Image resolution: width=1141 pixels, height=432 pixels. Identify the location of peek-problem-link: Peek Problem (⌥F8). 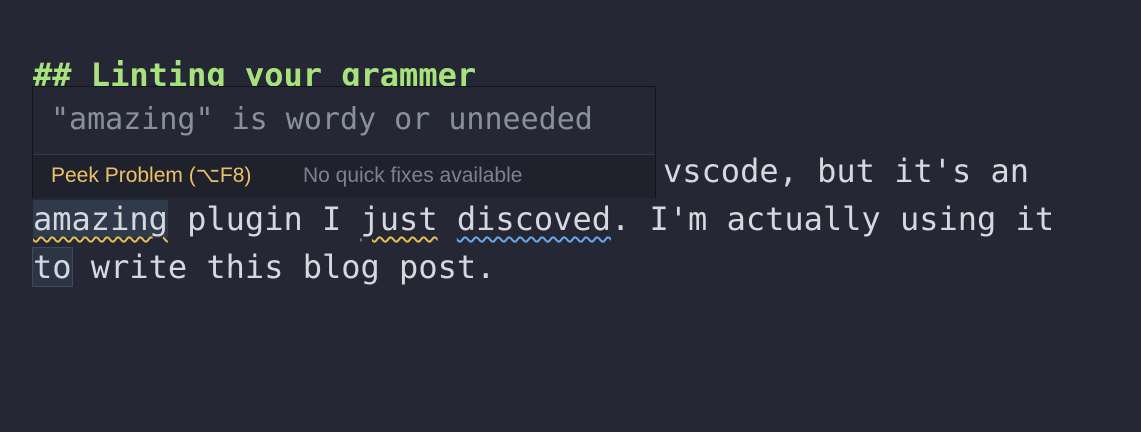
(151, 175).